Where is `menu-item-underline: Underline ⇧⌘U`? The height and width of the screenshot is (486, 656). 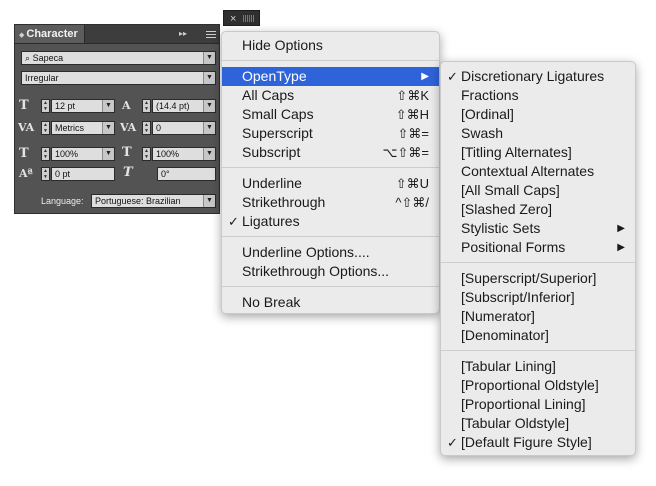 menu-item-underline: Underline ⇧⌘U is located at coordinates (330, 183).